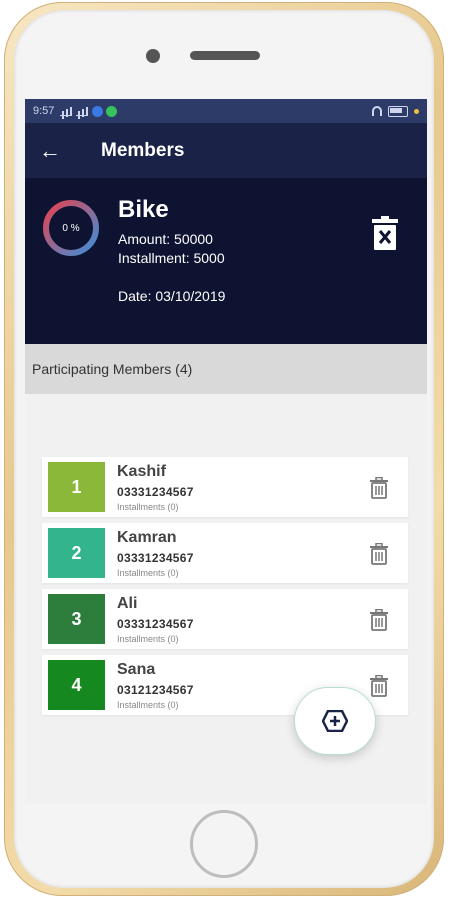 Image resolution: width=450 pixels, height=900 pixels. Describe the element at coordinates (143, 209) in the screenshot. I see `plan-name: Bike` at that location.